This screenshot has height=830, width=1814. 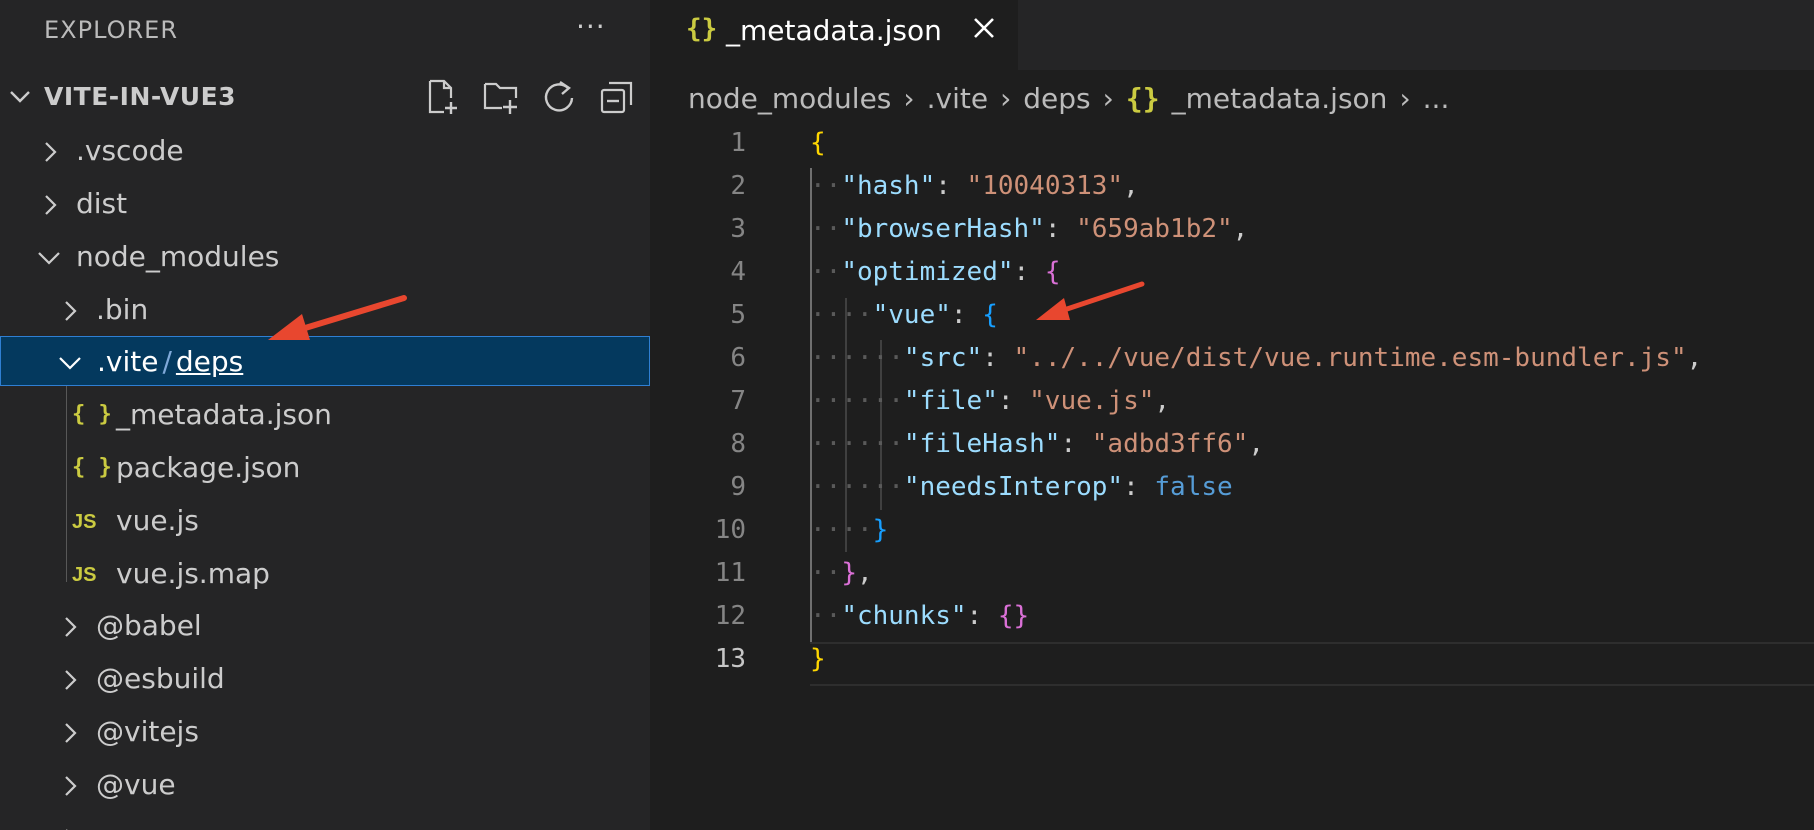 I want to click on project-title: VITE-IN-VUE3, so click(x=140, y=96).